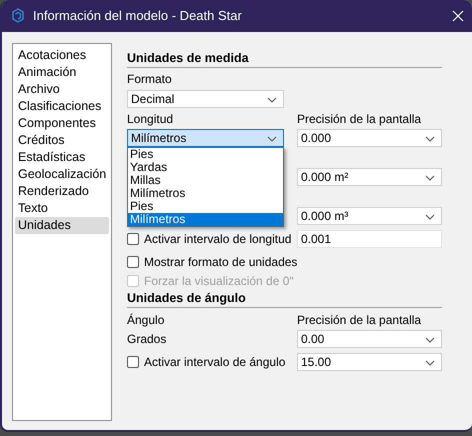 The image size is (472, 436). What do you see at coordinates (146, 320) in the screenshot?
I see `field-label: Ángulo` at bounding box center [146, 320].